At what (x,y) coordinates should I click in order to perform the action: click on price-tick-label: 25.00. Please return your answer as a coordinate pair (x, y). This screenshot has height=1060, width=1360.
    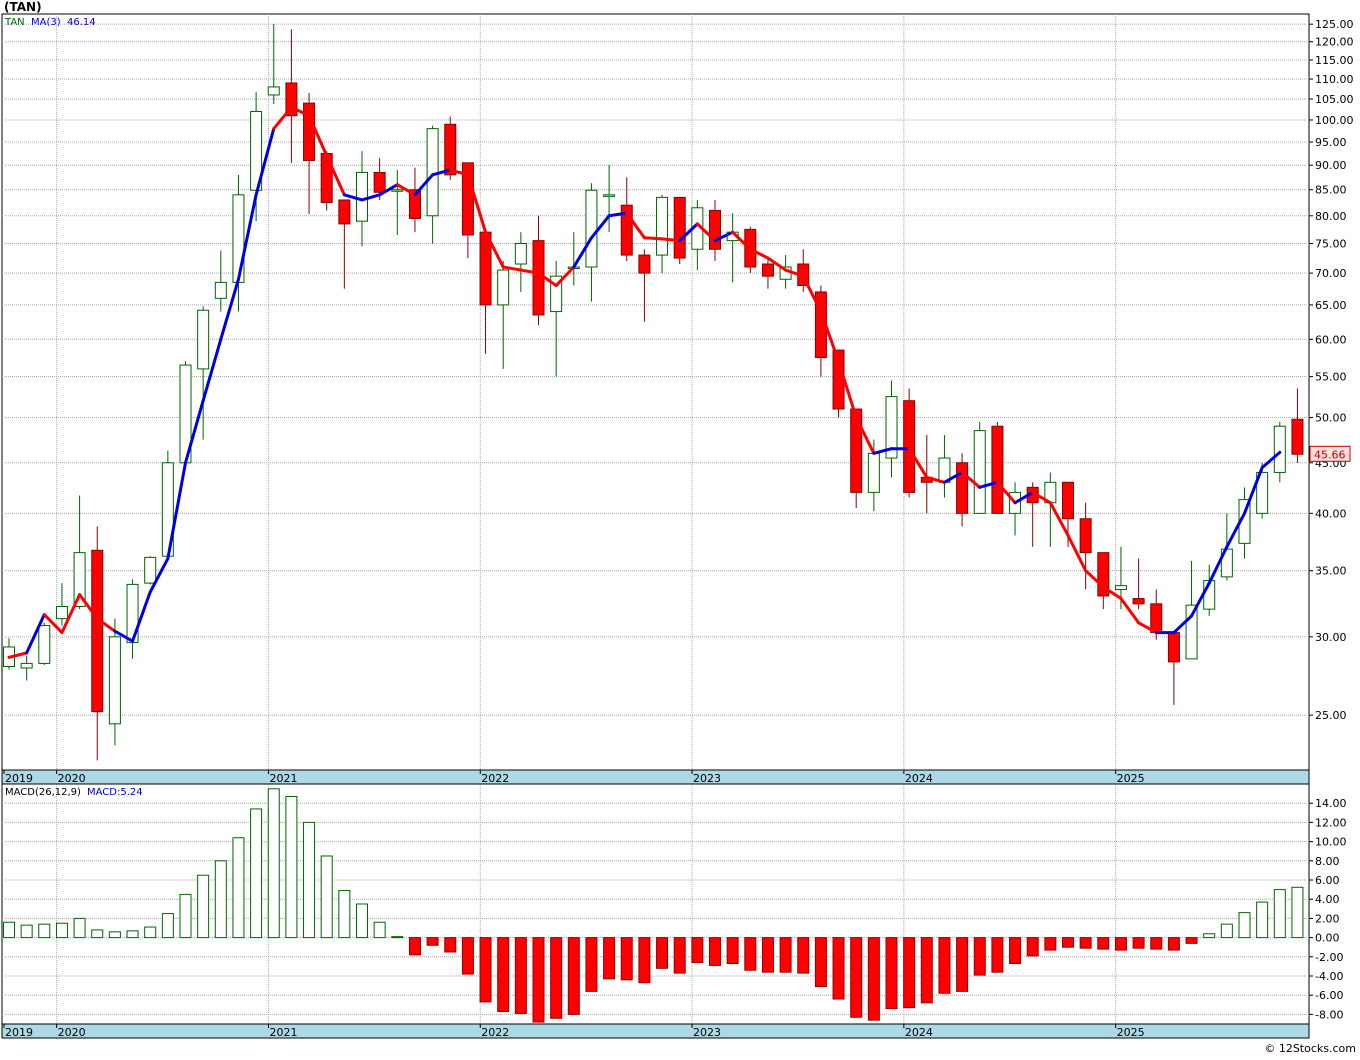
    Looking at the image, I should click on (1331, 715).